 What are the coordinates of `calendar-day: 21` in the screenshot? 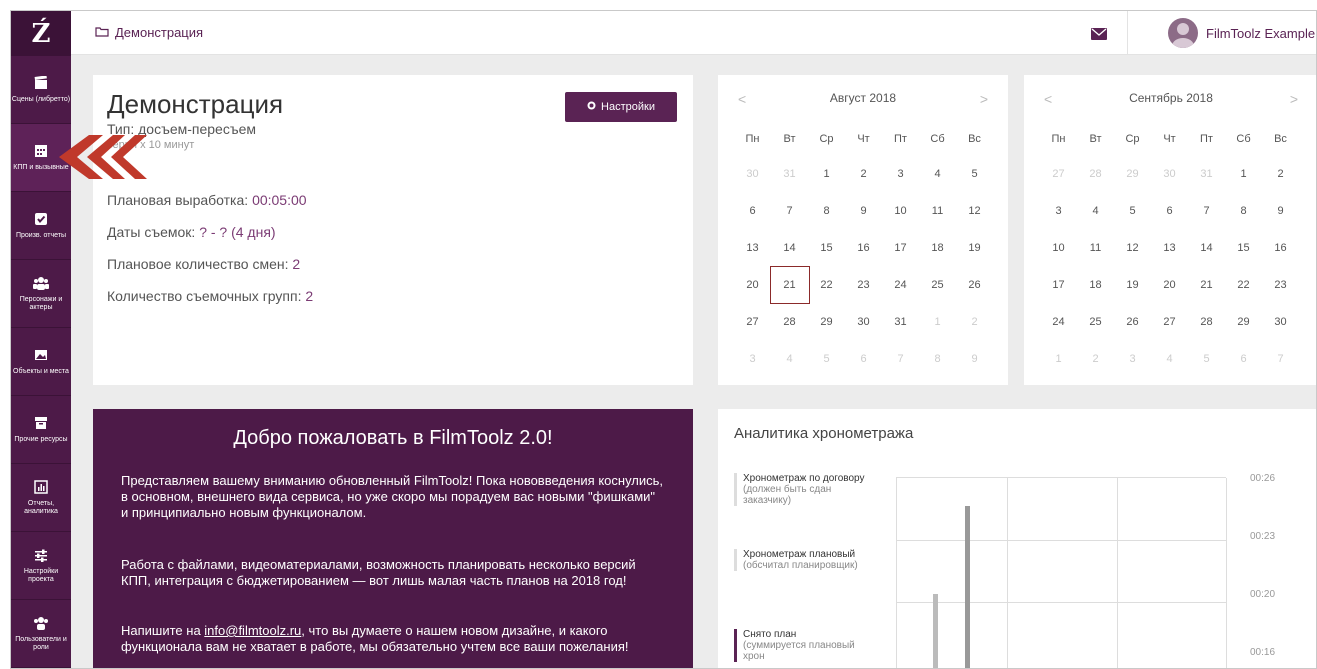 It's located at (1206, 285).